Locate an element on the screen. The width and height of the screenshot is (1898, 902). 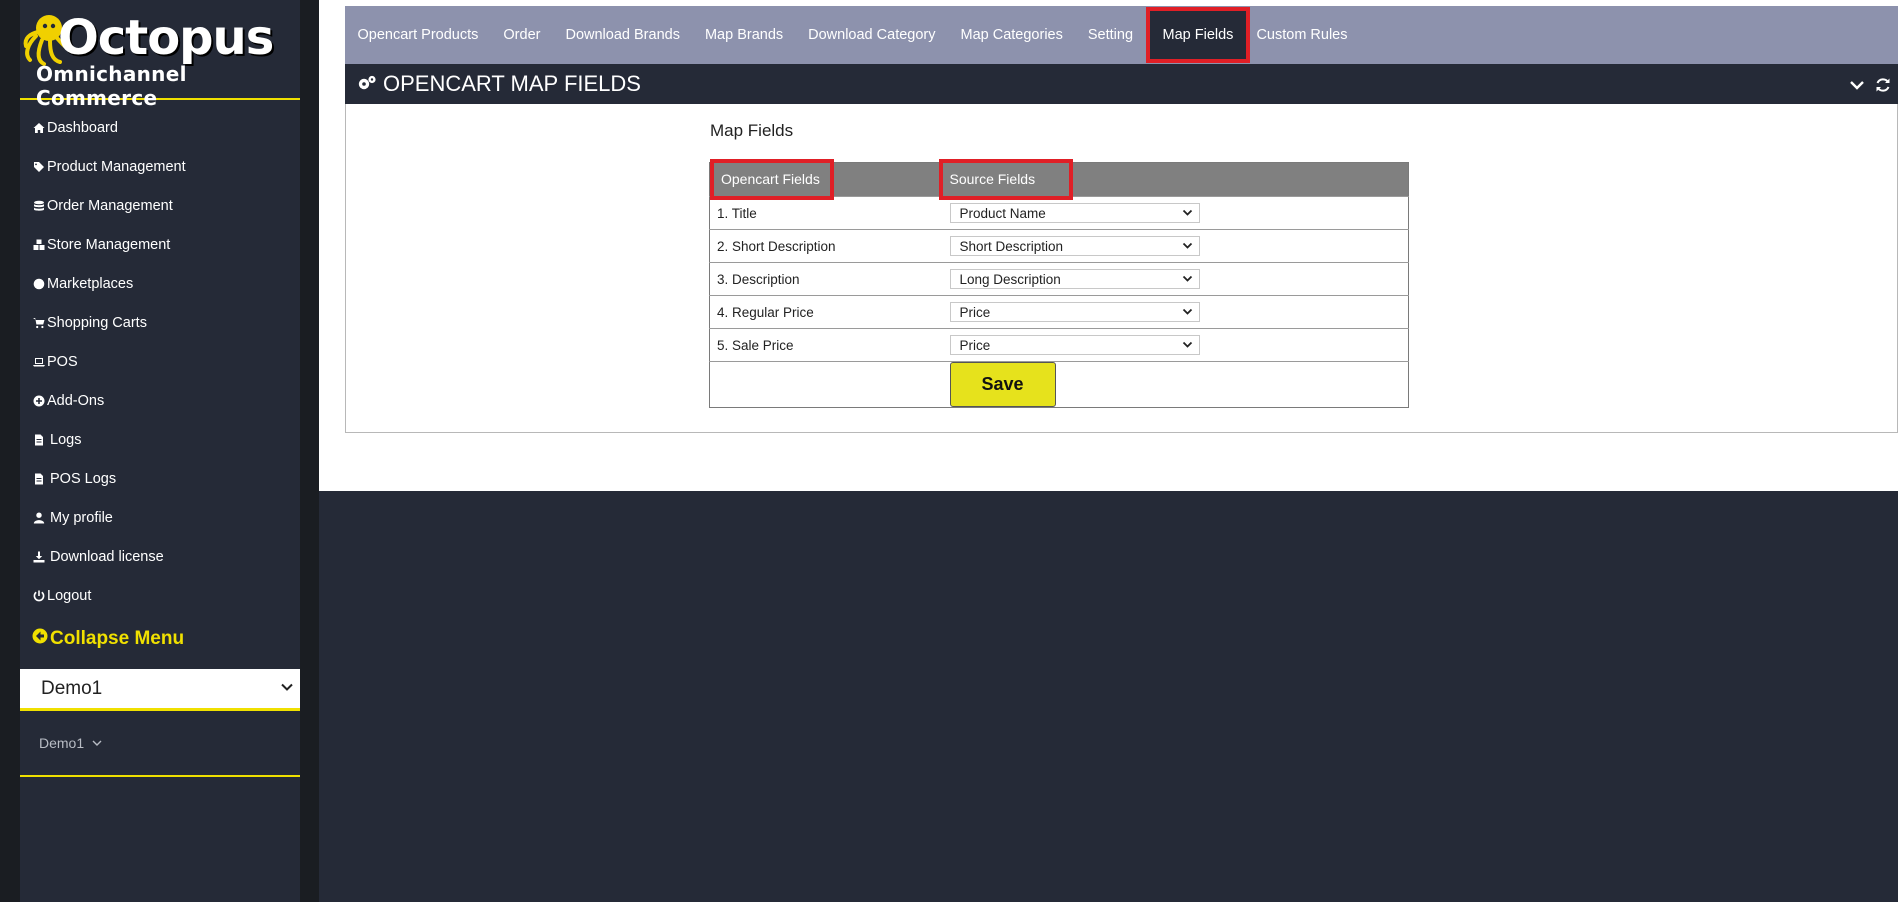
power-icon is located at coordinates (39, 596).